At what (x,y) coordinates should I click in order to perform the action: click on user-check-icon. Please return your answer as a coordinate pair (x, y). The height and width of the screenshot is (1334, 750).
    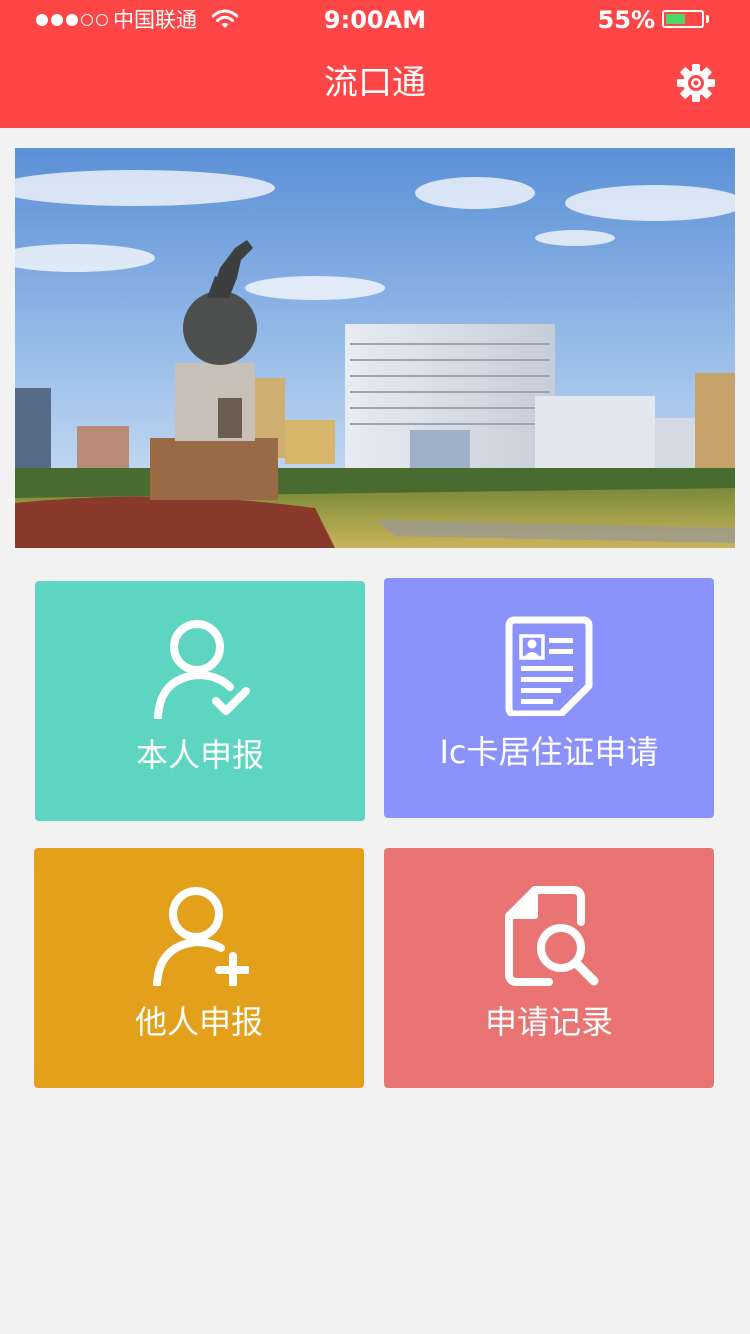
    Looking at the image, I should click on (202, 669).